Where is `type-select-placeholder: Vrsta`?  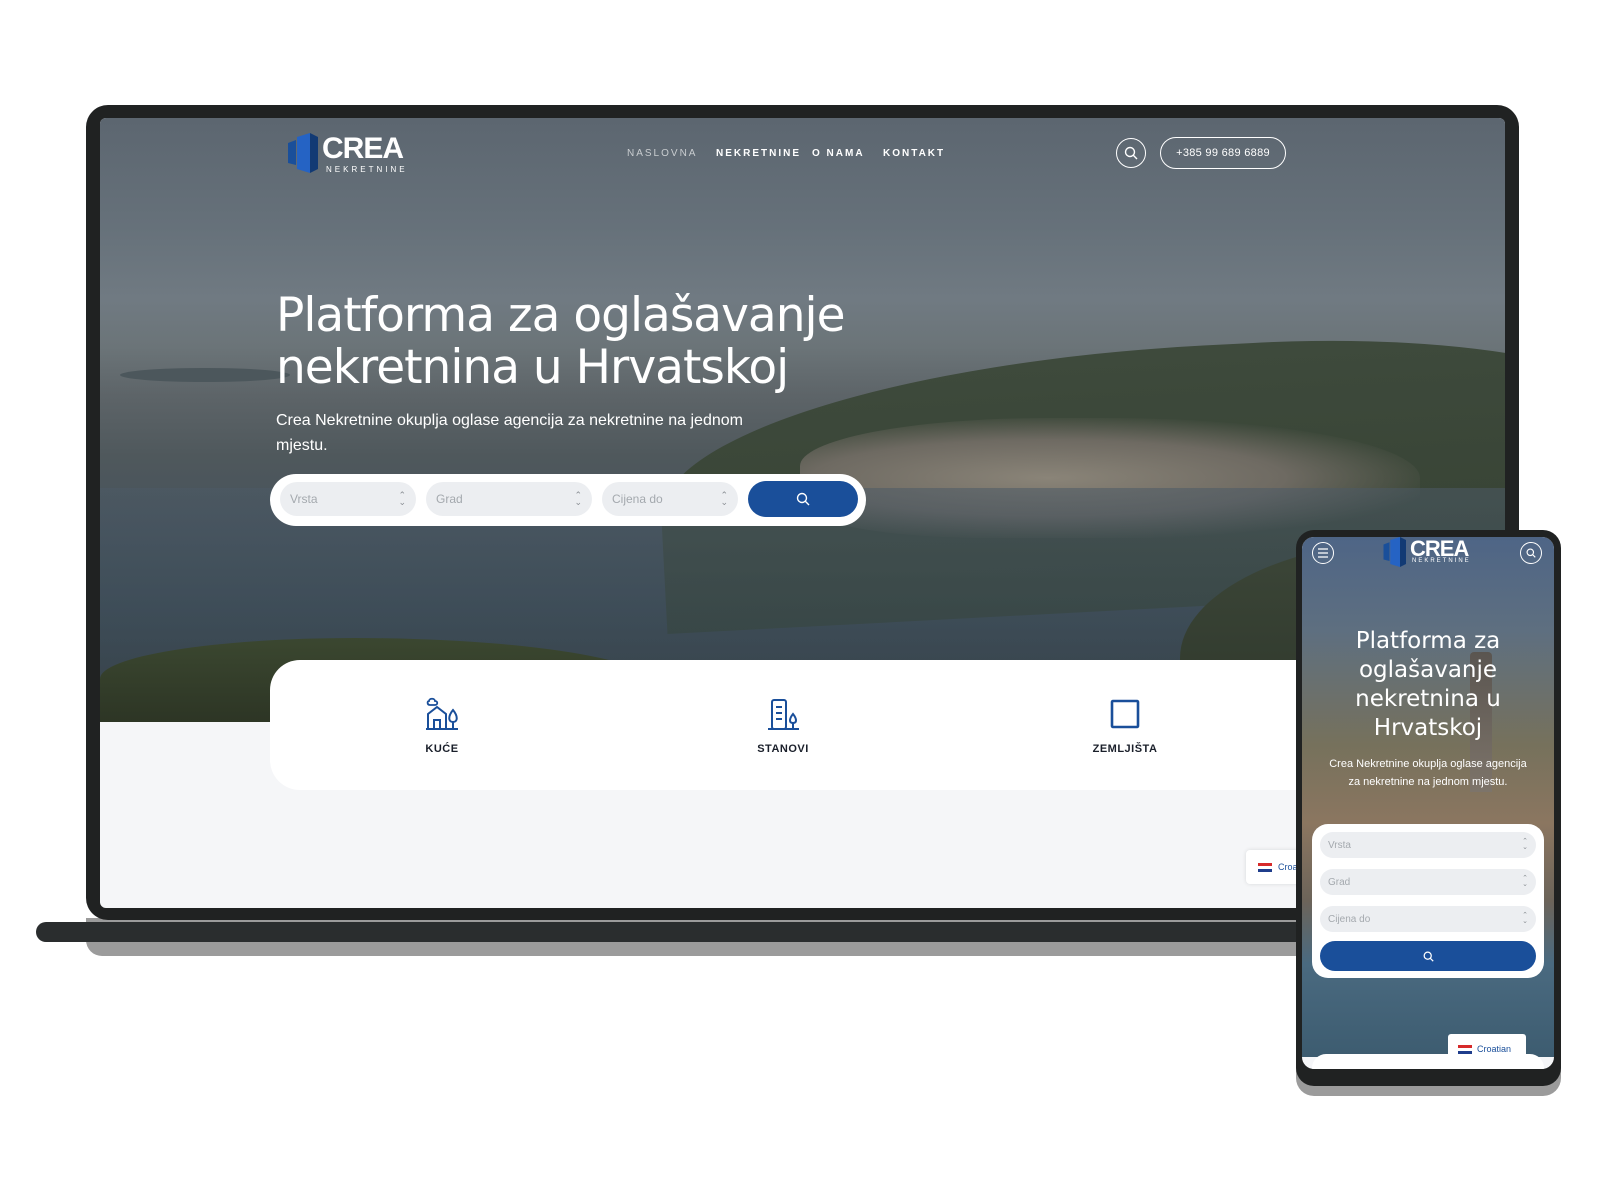 type-select-placeholder: Vrsta is located at coordinates (304, 499).